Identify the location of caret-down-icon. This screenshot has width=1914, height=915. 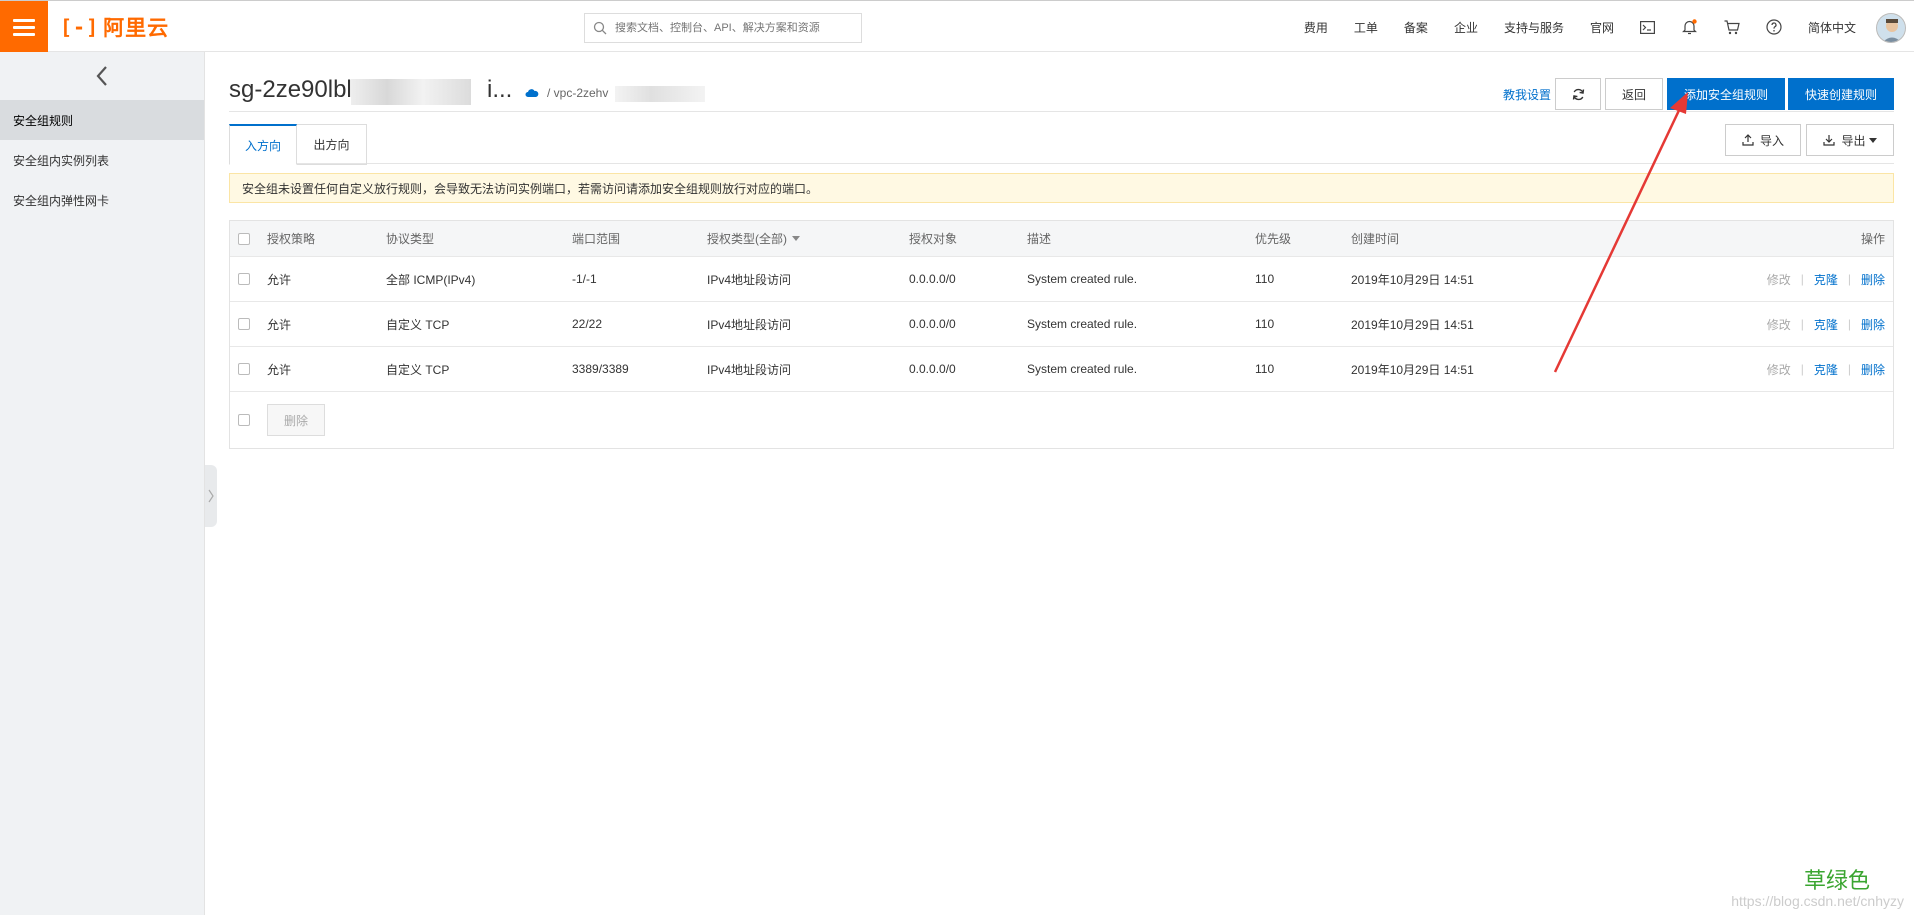
(1872, 140).